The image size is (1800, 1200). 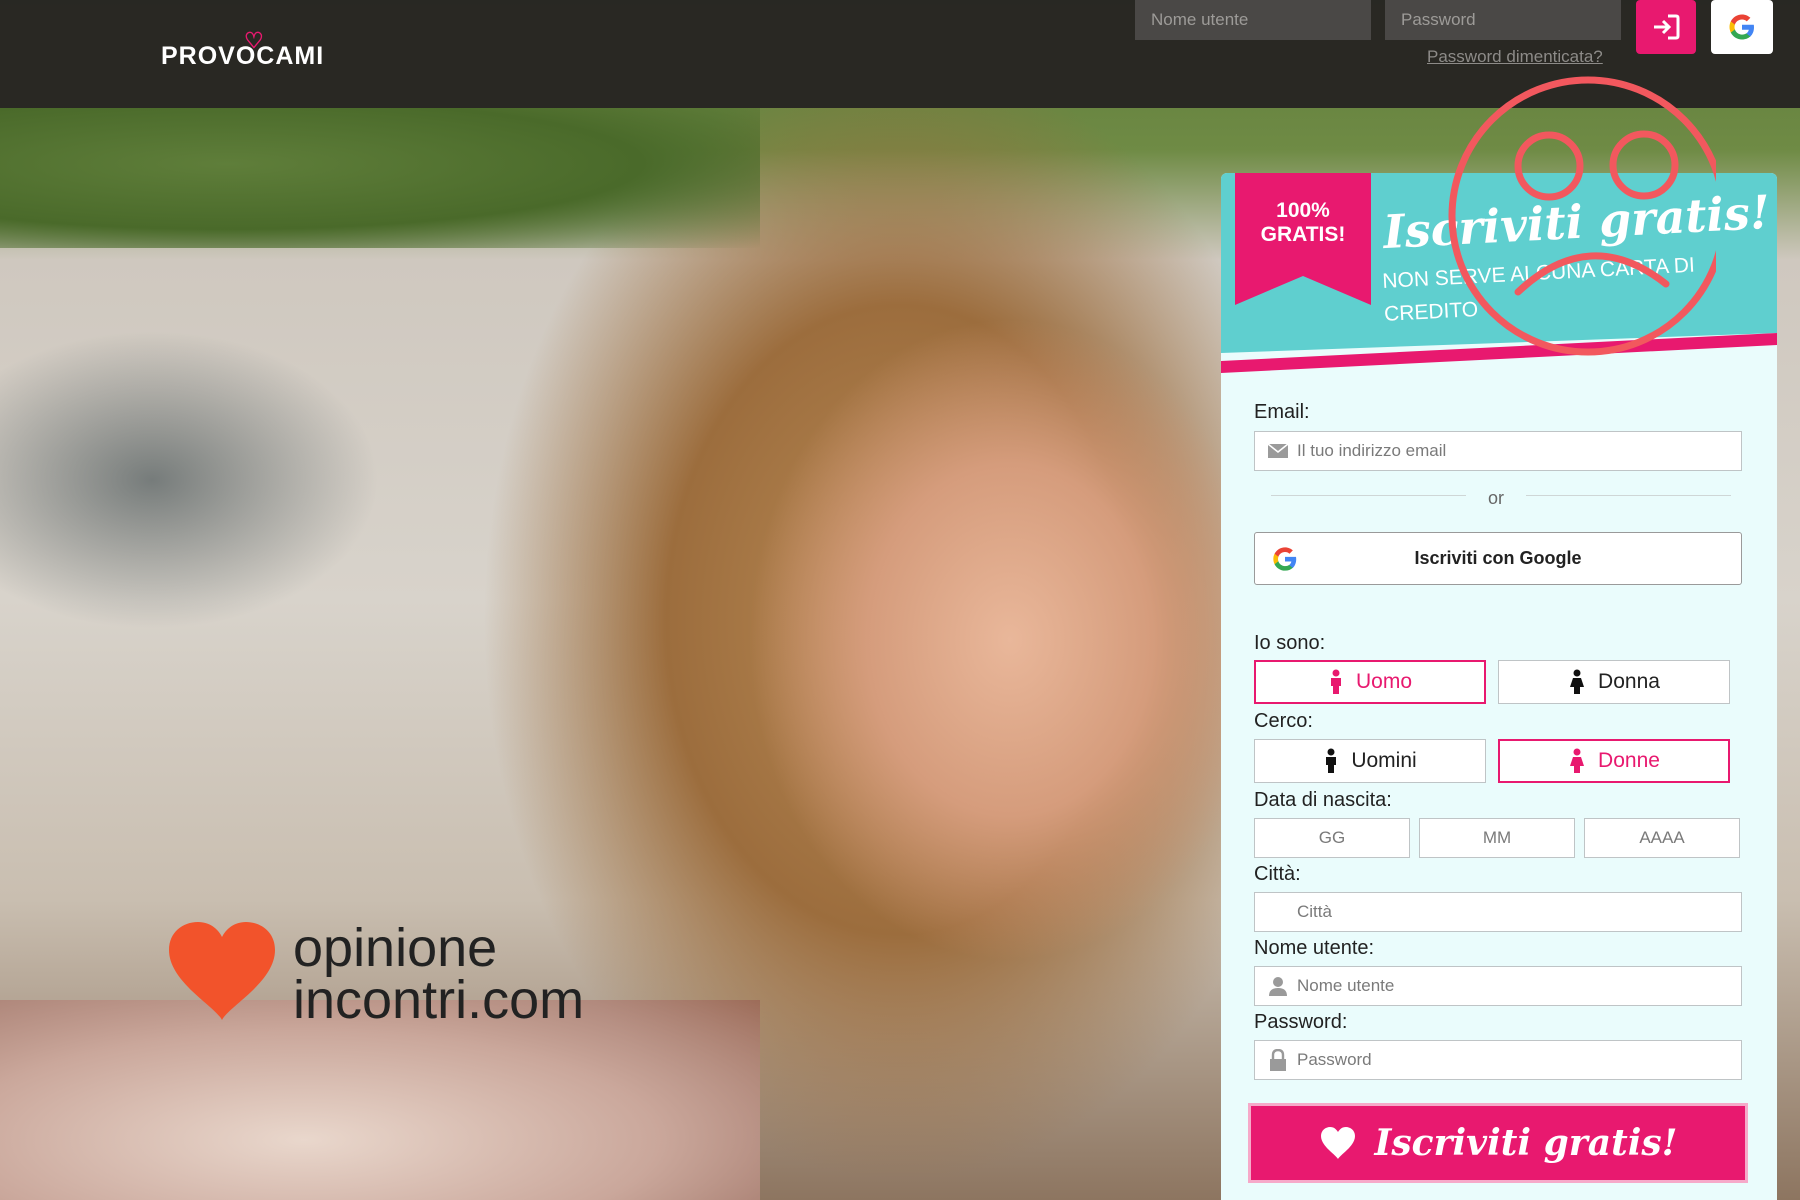 What do you see at coordinates (1384, 681) in the screenshot?
I see `i-am-man-label: Uomo` at bounding box center [1384, 681].